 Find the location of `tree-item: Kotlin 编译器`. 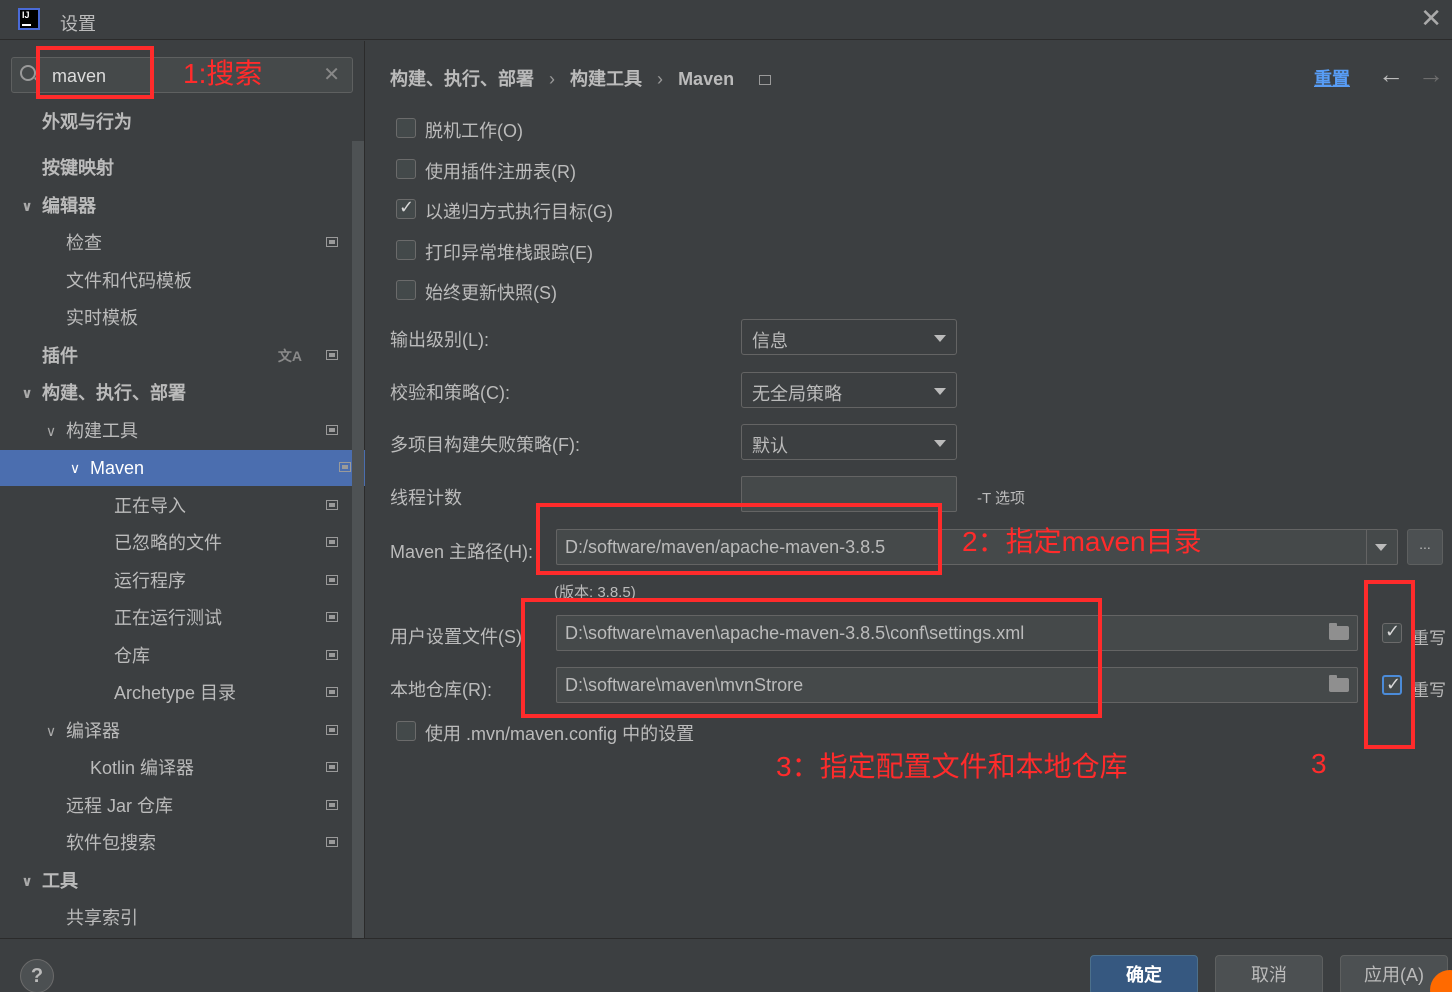

tree-item: Kotlin 编译器 is located at coordinates (176, 768).